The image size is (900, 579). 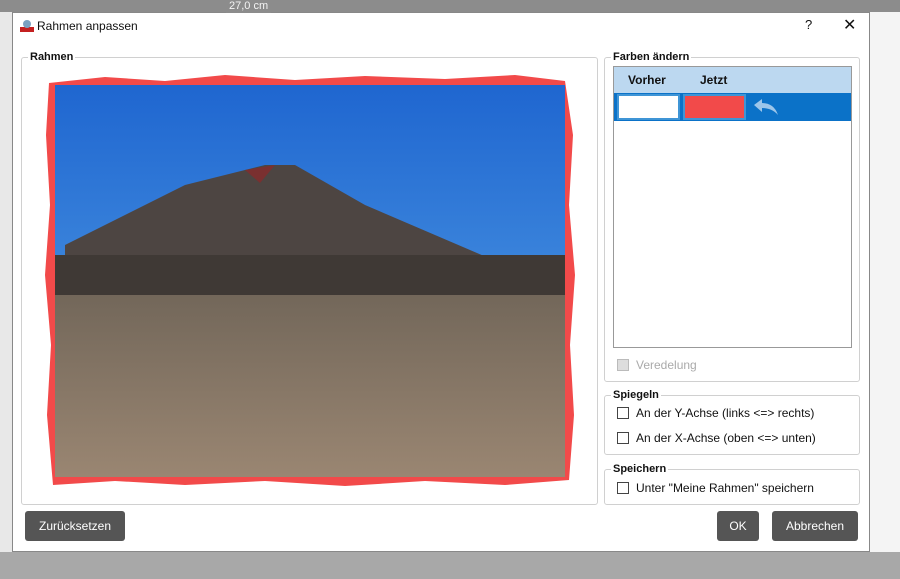 I want to click on help-button: ?, so click(x=808, y=24).